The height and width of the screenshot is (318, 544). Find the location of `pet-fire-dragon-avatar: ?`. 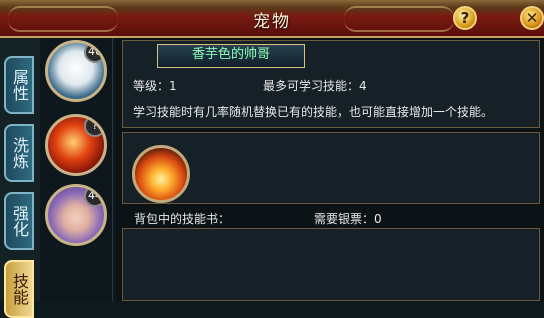

pet-fire-dragon-avatar: ? is located at coordinates (76, 145).